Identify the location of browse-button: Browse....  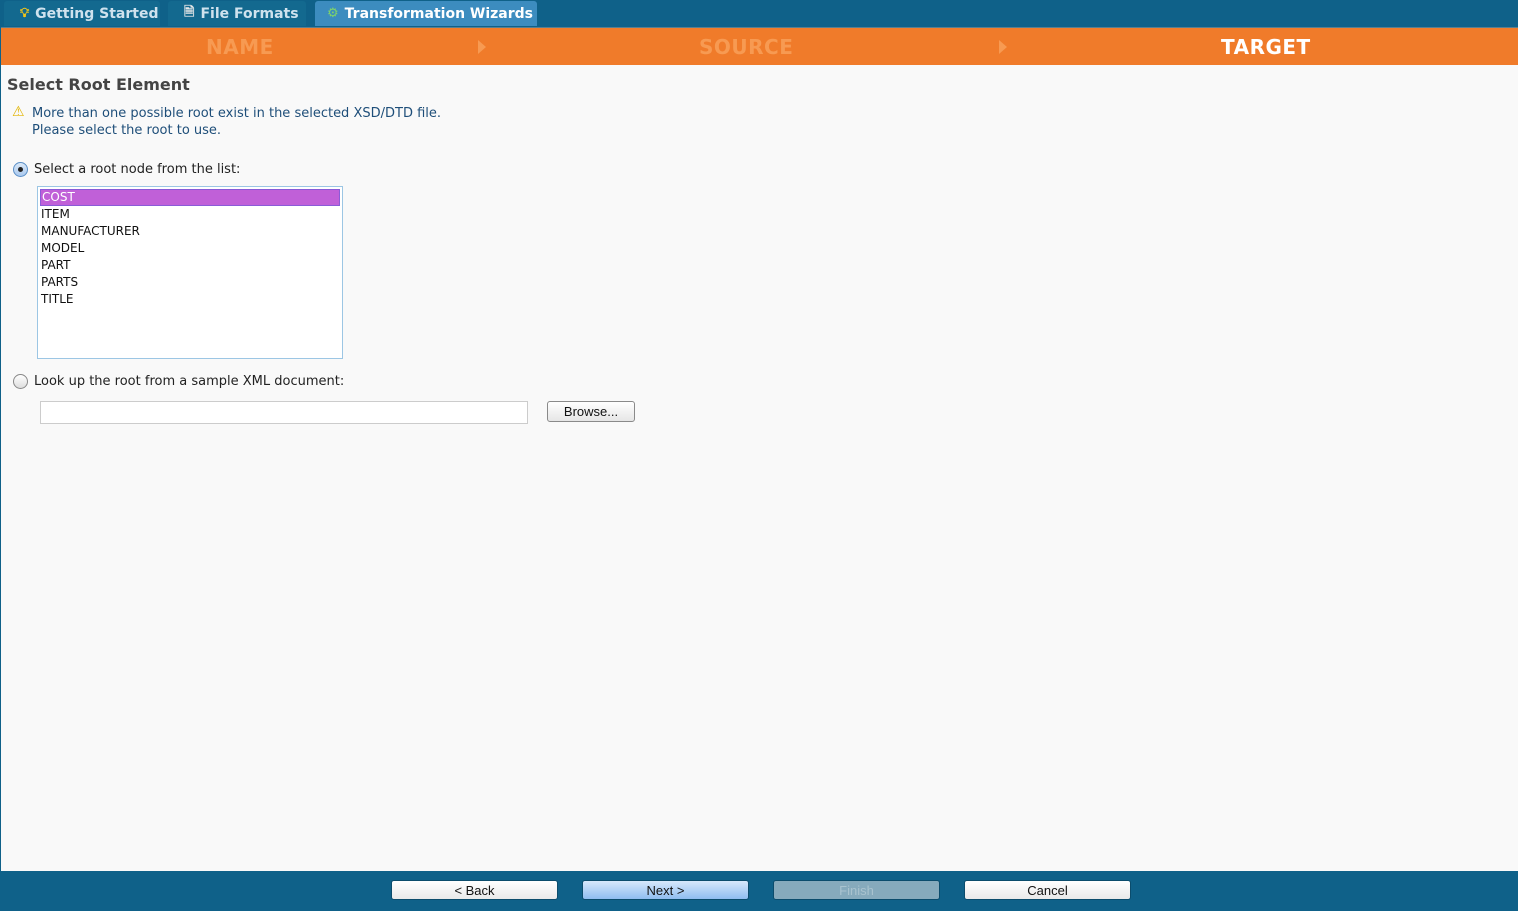
(591, 411).